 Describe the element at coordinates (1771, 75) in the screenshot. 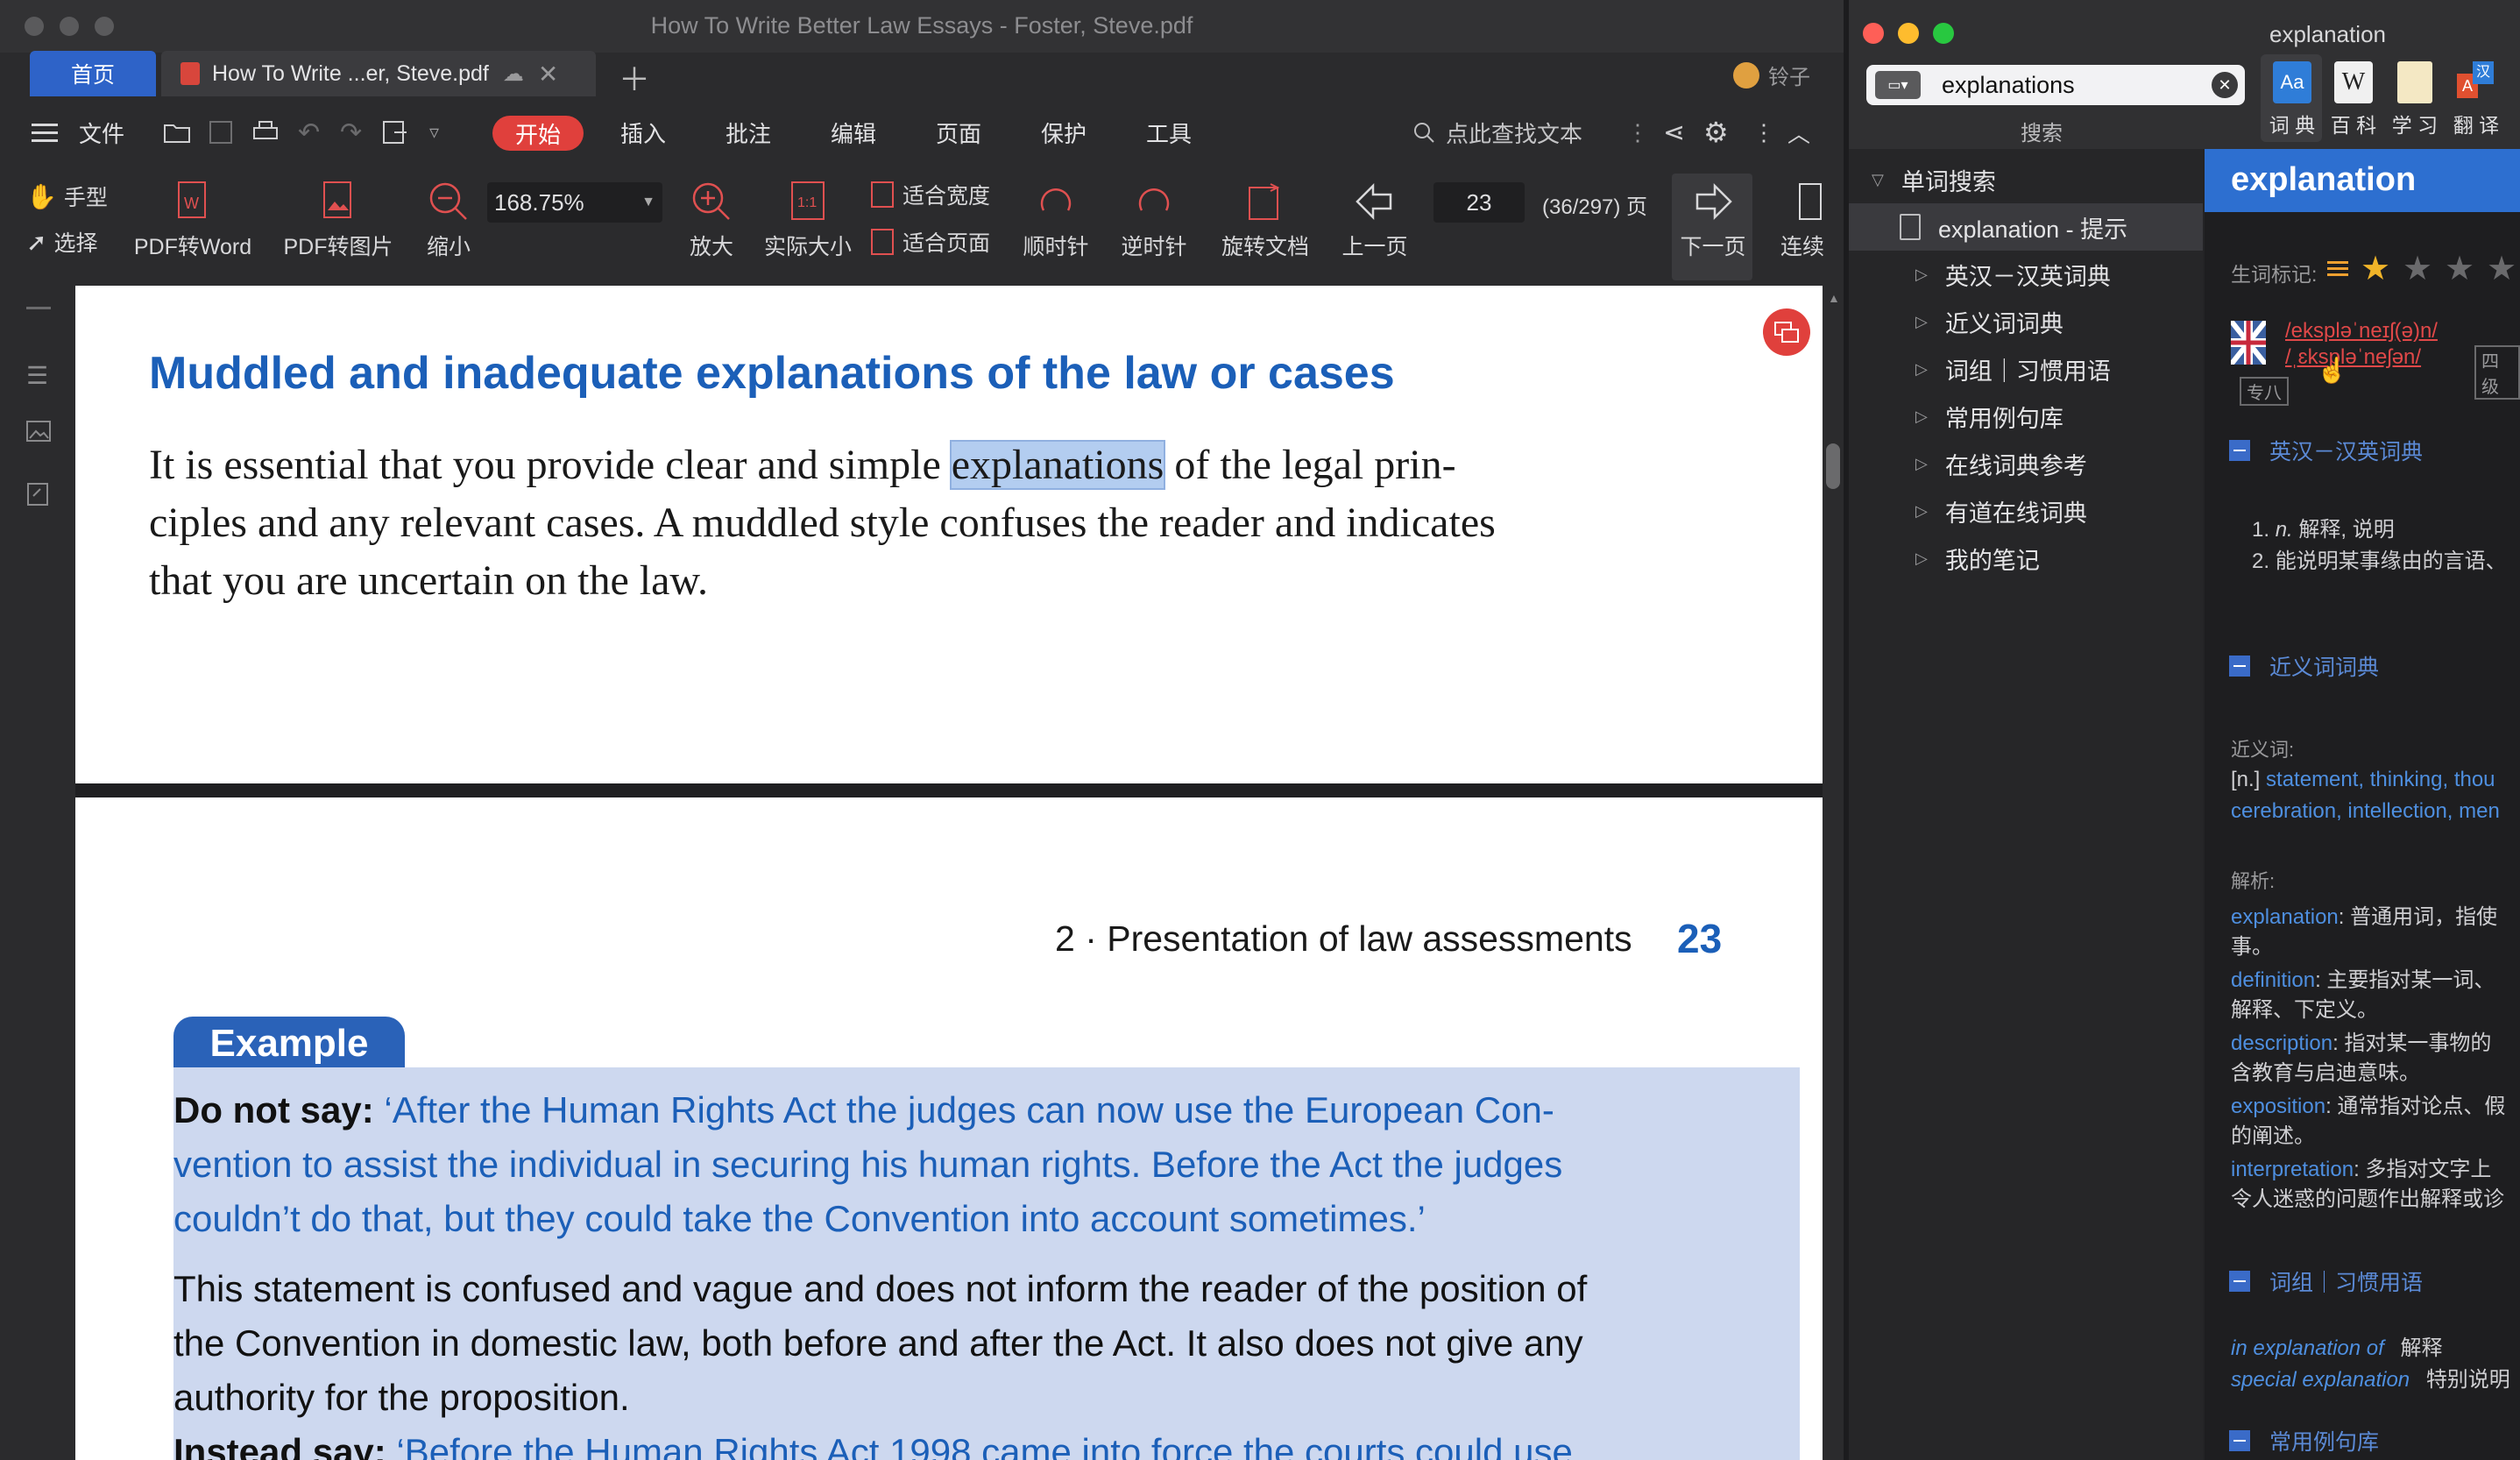

I see `user-account: 铃子` at that location.